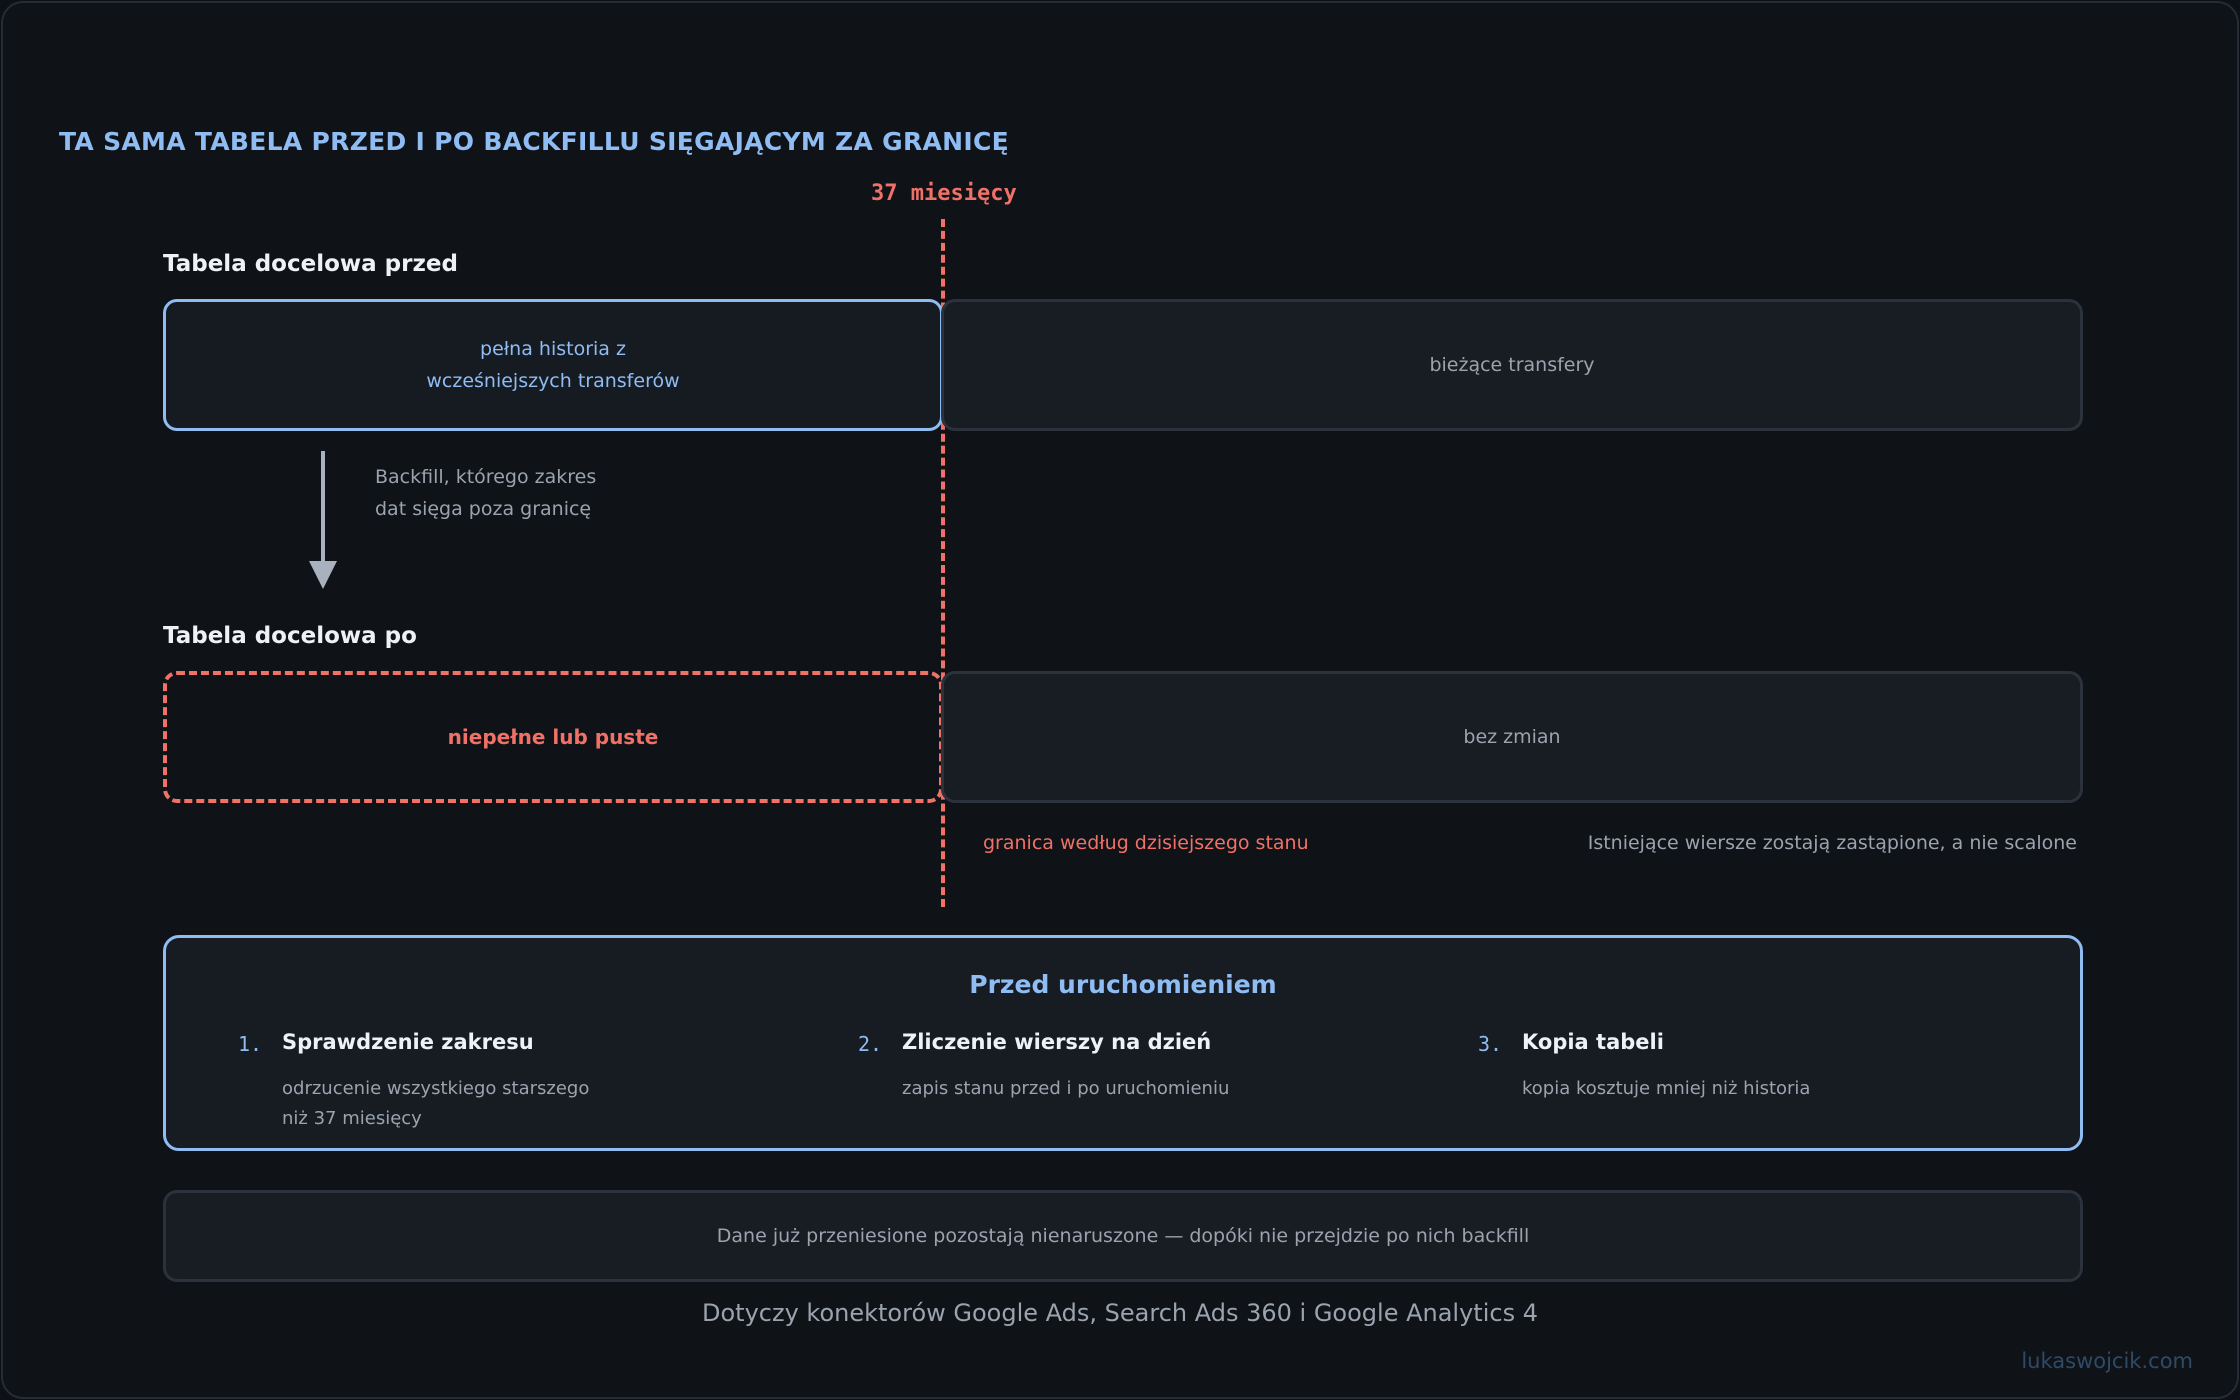 This screenshot has width=2240, height=1400. What do you see at coordinates (323, 575) in the screenshot?
I see `down-arrow-head-icon` at bounding box center [323, 575].